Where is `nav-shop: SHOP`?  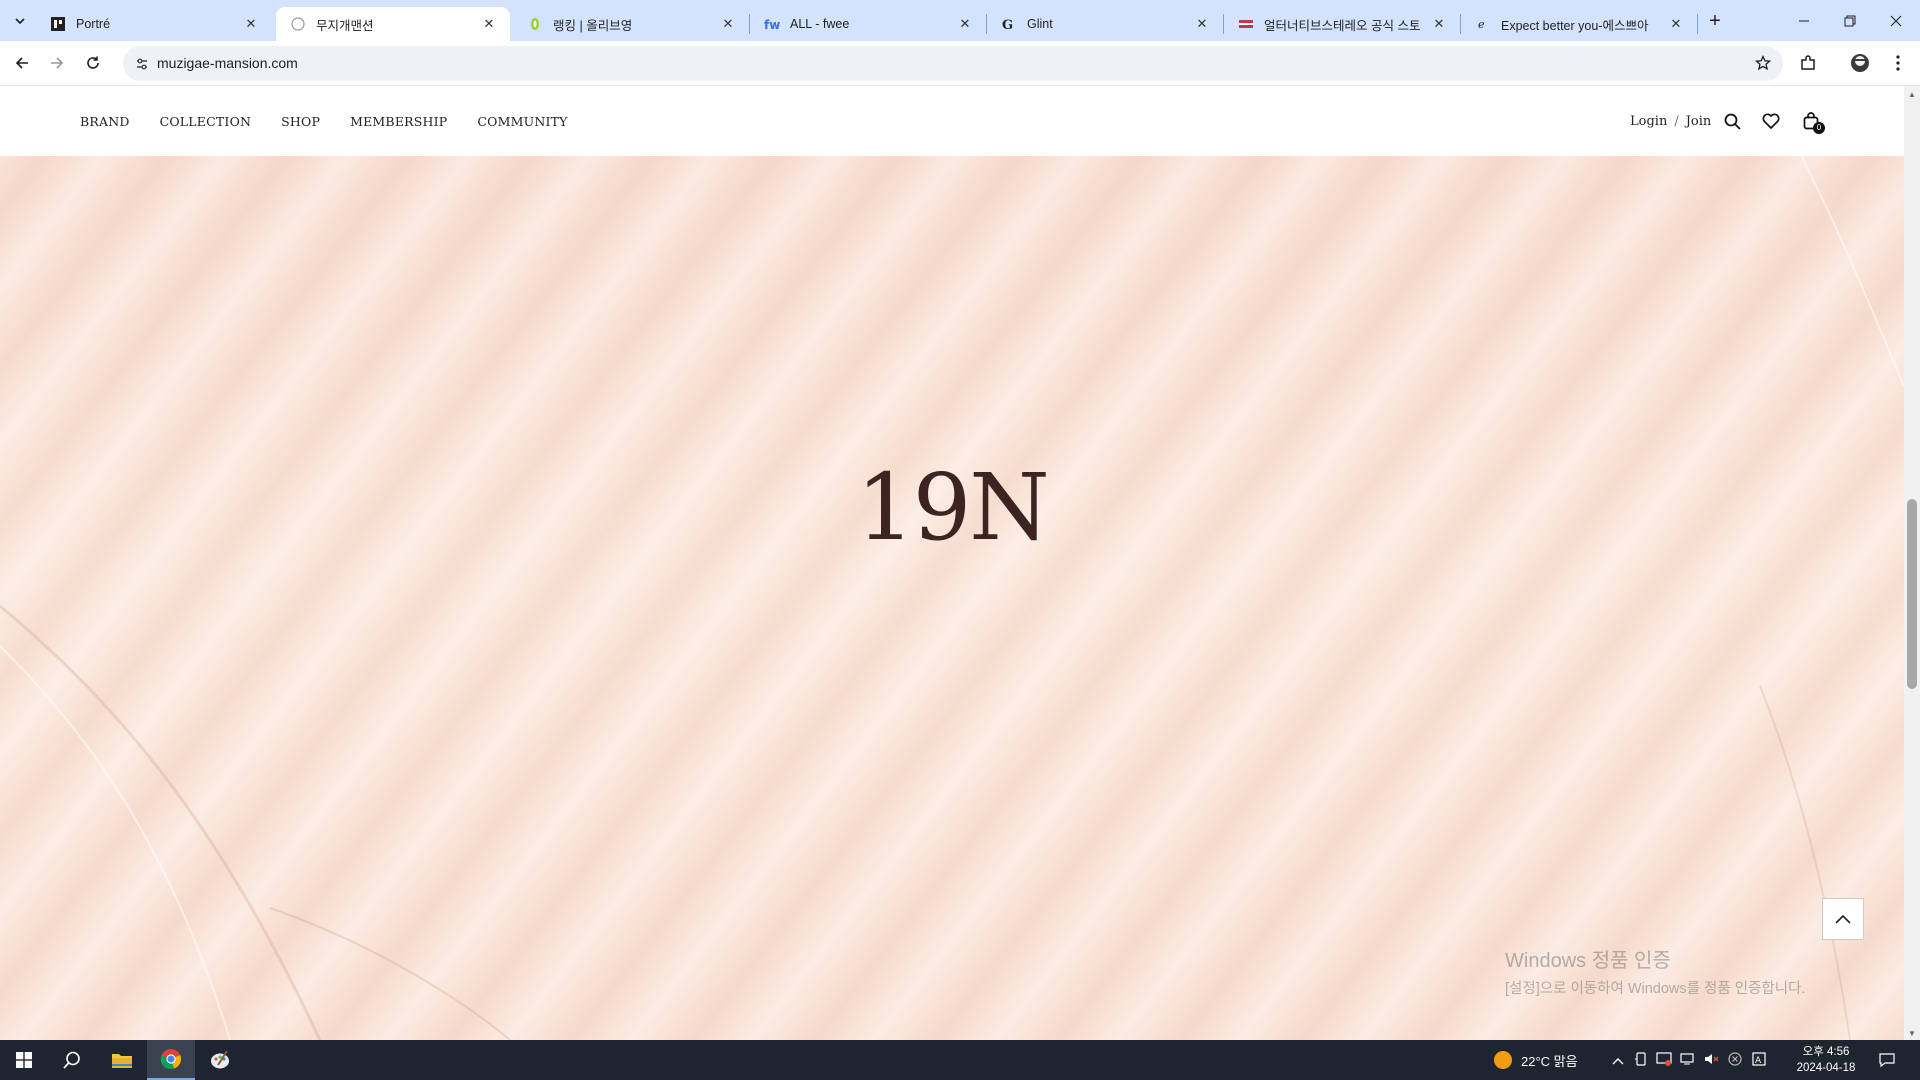 nav-shop: SHOP is located at coordinates (300, 121).